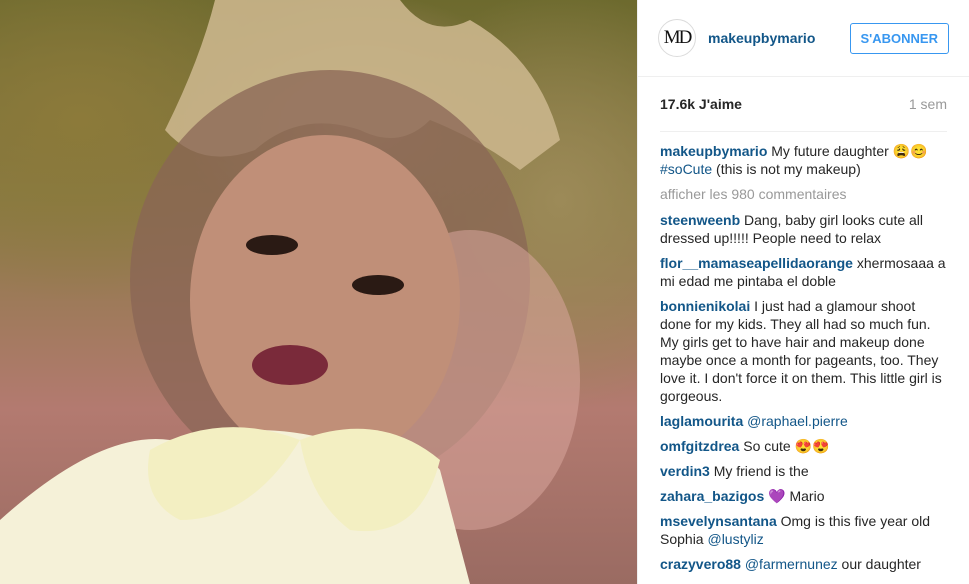  Describe the element at coordinates (699, 446) in the screenshot. I see `comment-username: omfgitzdrea` at that location.